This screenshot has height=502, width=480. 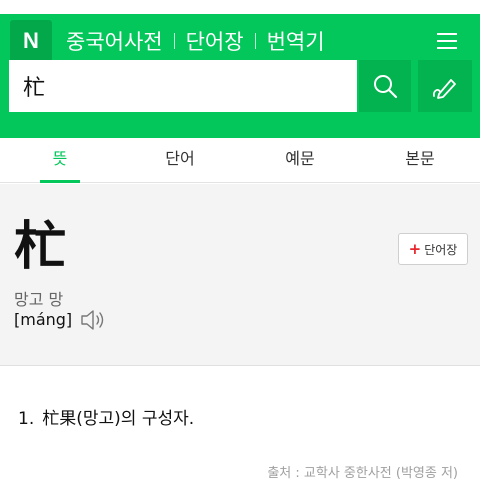 What do you see at coordinates (215, 41) in the screenshot?
I see `nav-wordbook: 단어장` at bounding box center [215, 41].